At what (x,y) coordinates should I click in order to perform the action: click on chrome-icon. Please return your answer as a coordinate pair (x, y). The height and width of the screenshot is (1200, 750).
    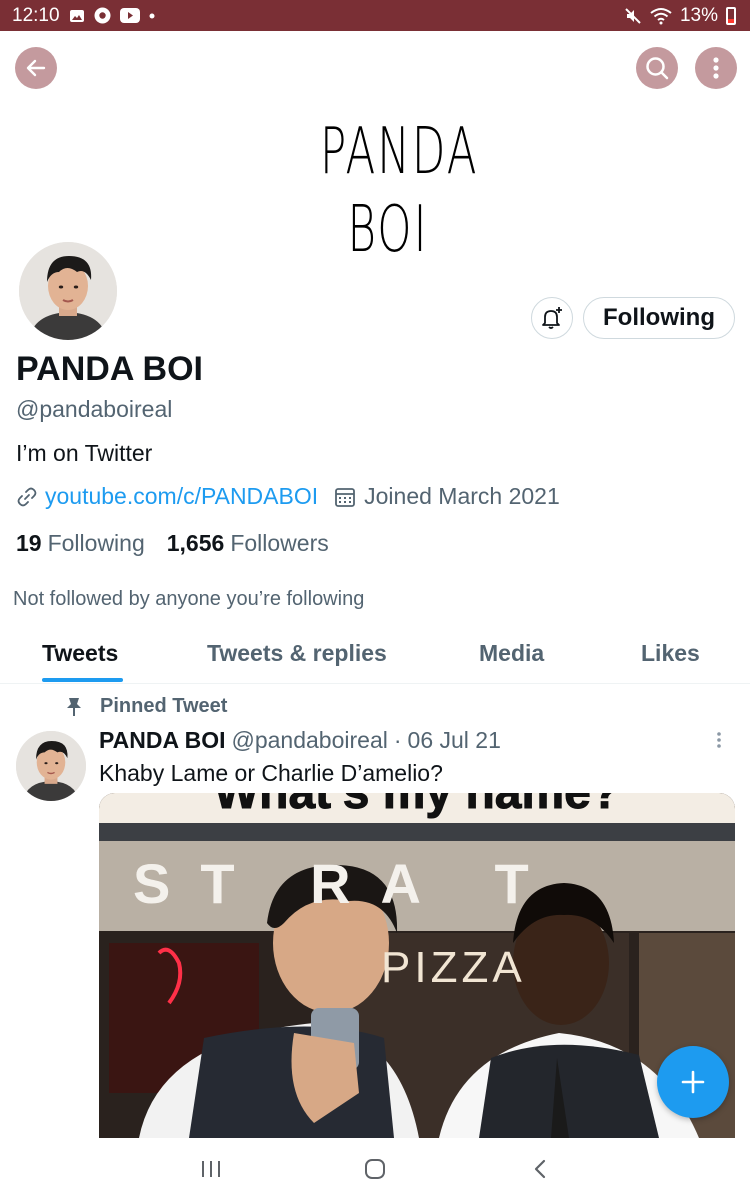
    Looking at the image, I should click on (102, 15).